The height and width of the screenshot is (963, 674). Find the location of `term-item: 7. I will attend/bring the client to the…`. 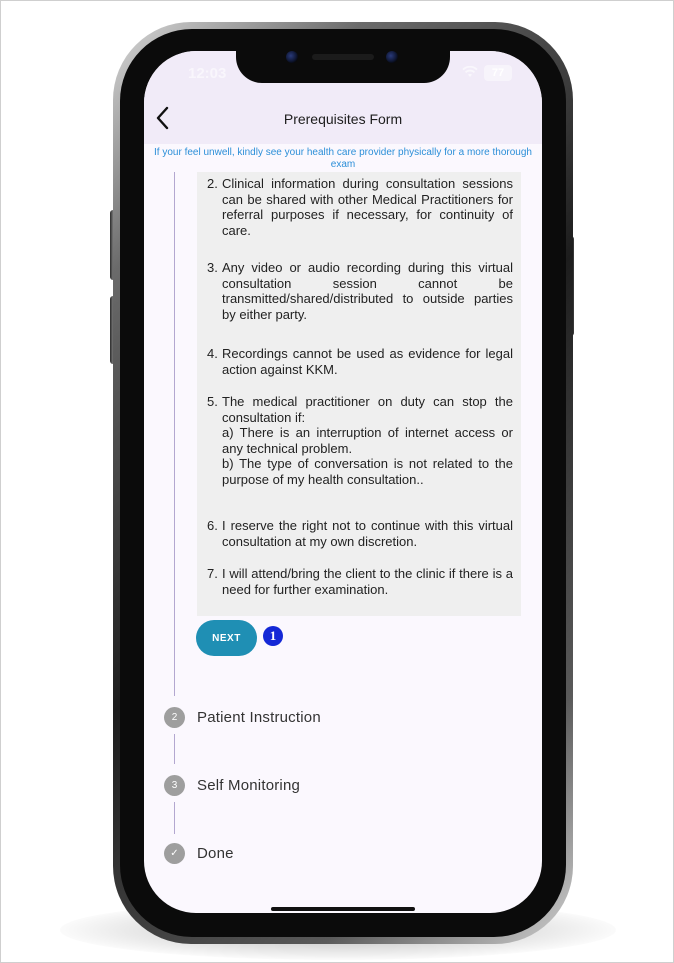

term-item: 7. I will attend/bring the client to the… is located at coordinates (360, 581).